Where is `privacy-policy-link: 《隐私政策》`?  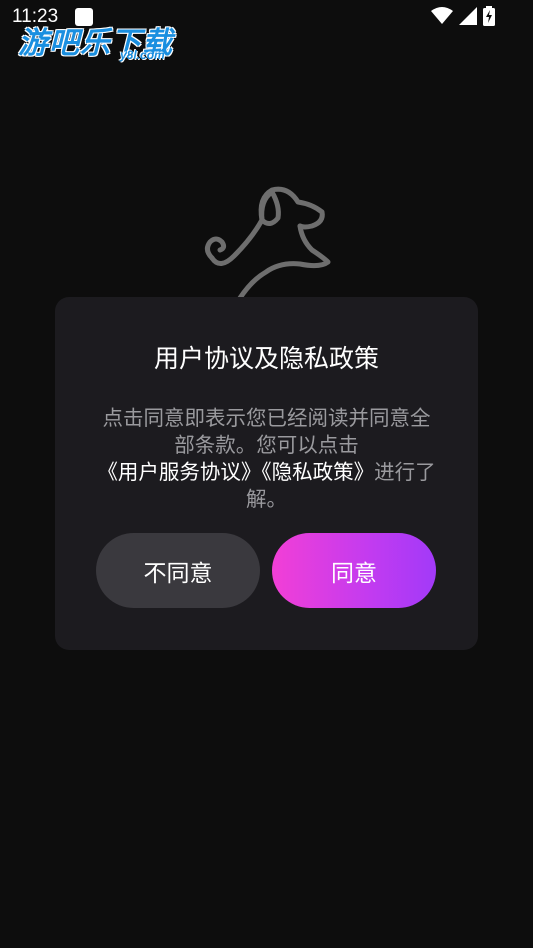 privacy-policy-link: 《隐私政策》 is located at coordinates (317, 472).